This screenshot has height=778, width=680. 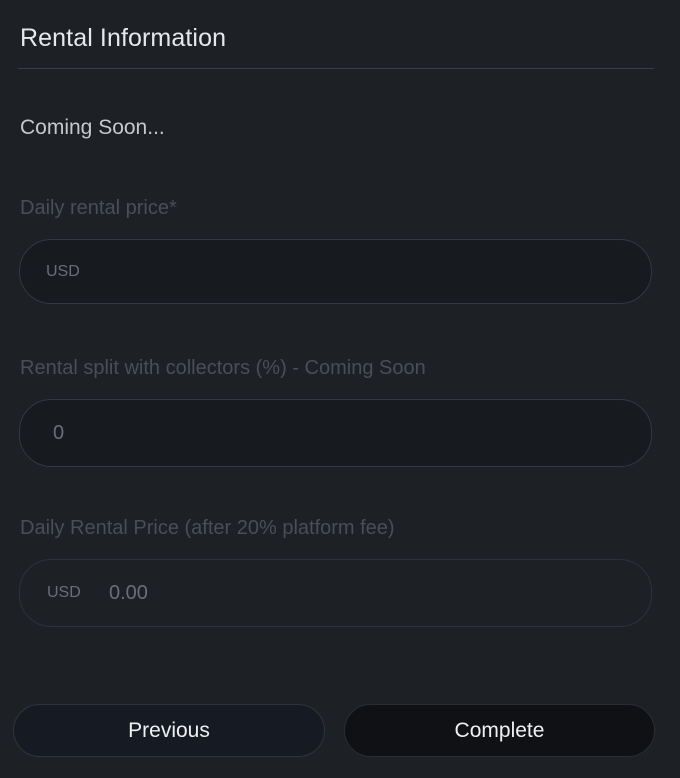 What do you see at coordinates (123, 38) in the screenshot?
I see `page-title: Rental Information` at bounding box center [123, 38].